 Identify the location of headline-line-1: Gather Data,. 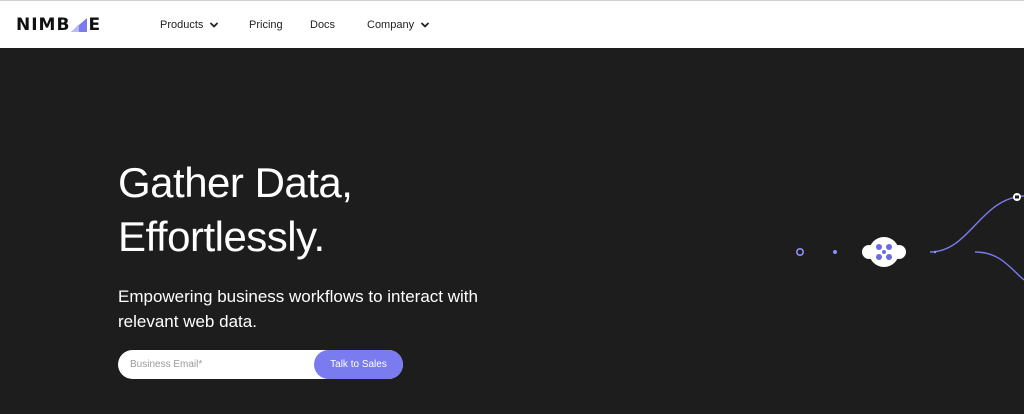
(235, 182).